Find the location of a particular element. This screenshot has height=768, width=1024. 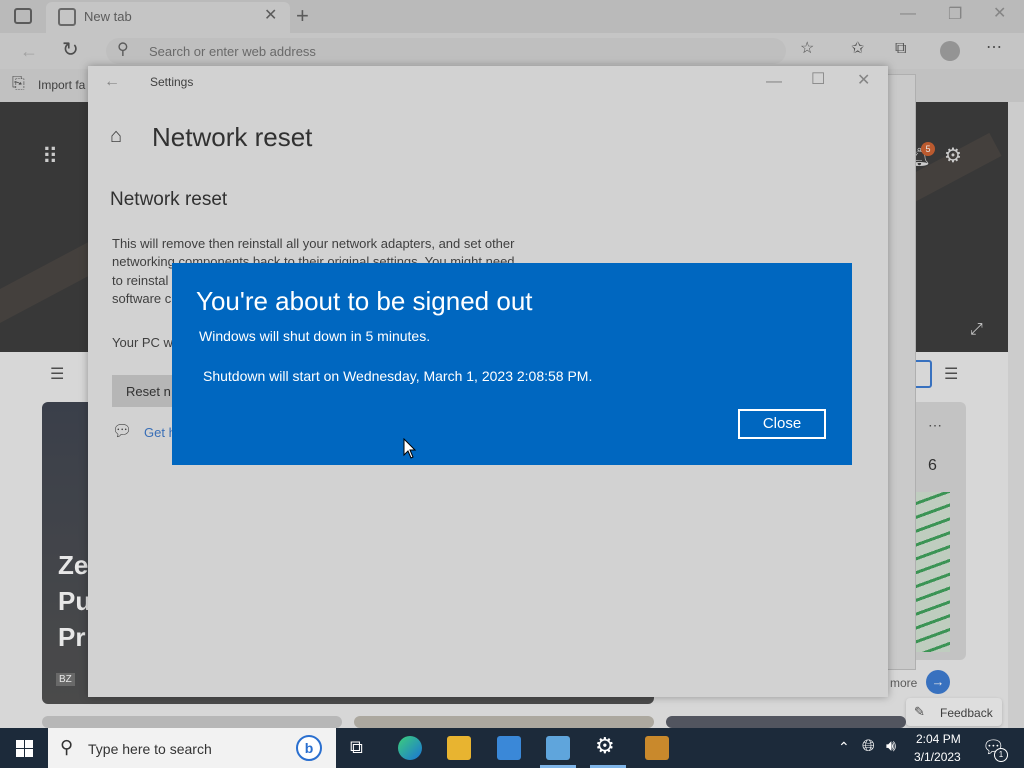

feed-card-headline-2: Pu is located at coordinates (75, 601).